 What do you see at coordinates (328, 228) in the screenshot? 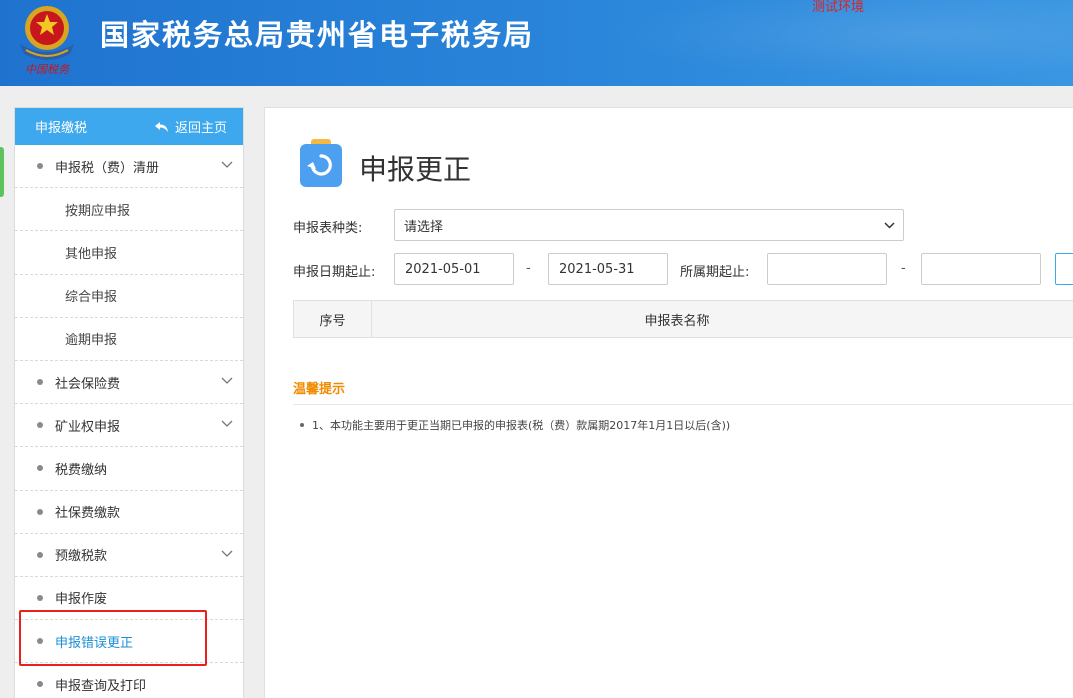
I see `report-type-label: 申报表种类:` at bounding box center [328, 228].